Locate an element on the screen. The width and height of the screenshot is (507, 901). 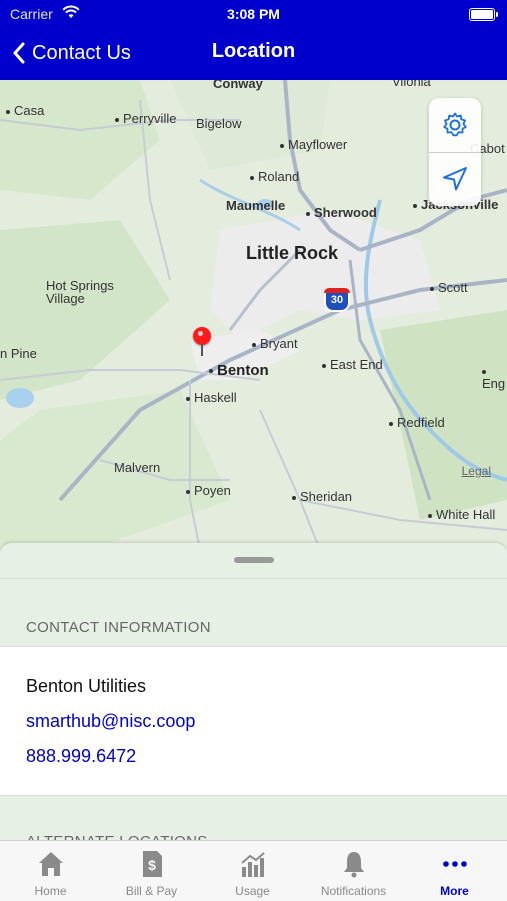
contact-name: Benton Utilities is located at coordinates (86, 686).